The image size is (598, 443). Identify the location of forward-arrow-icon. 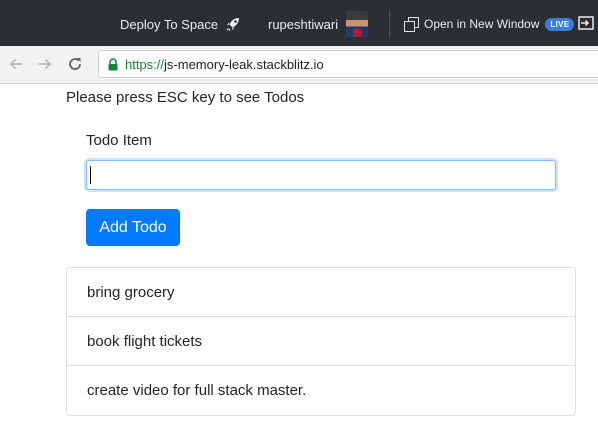
(45, 64).